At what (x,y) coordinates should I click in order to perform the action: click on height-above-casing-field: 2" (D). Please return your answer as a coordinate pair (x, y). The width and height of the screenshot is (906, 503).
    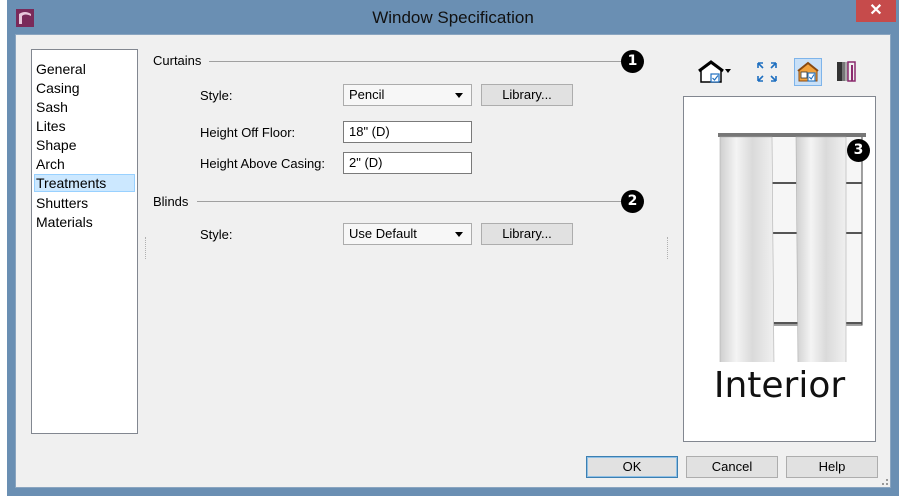
    Looking at the image, I should click on (407, 163).